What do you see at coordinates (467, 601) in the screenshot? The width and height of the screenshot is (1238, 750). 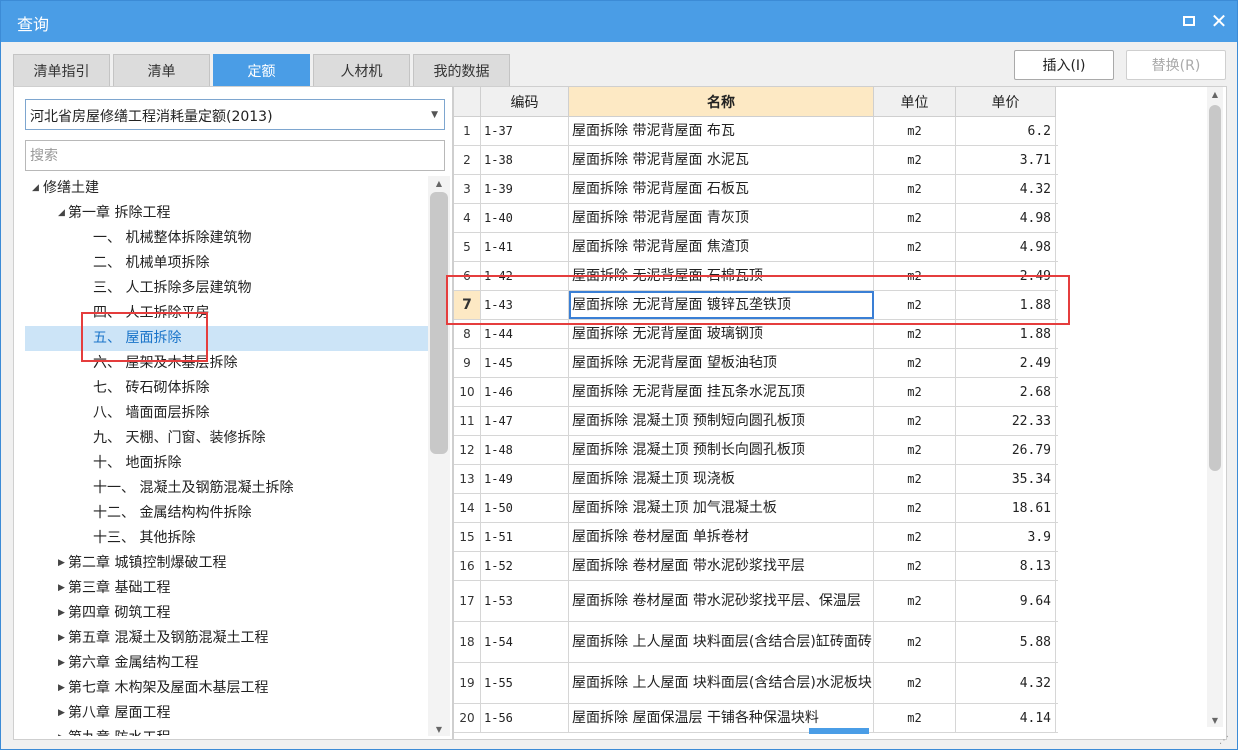 I see `row-index: 17` at bounding box center [467, 601].